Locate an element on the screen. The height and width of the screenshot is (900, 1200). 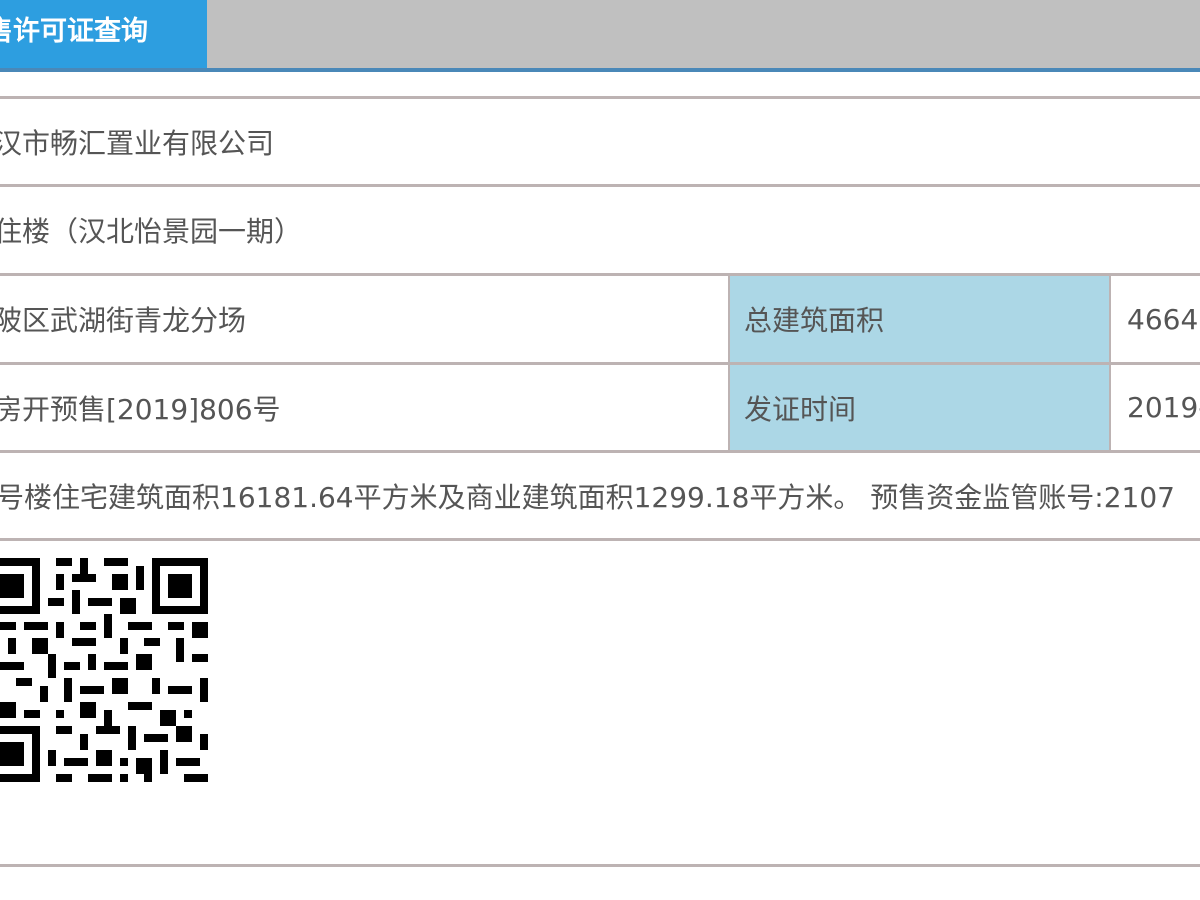
permit-number: 房开预售[2019]806号 is located at coordinates (140, 409).